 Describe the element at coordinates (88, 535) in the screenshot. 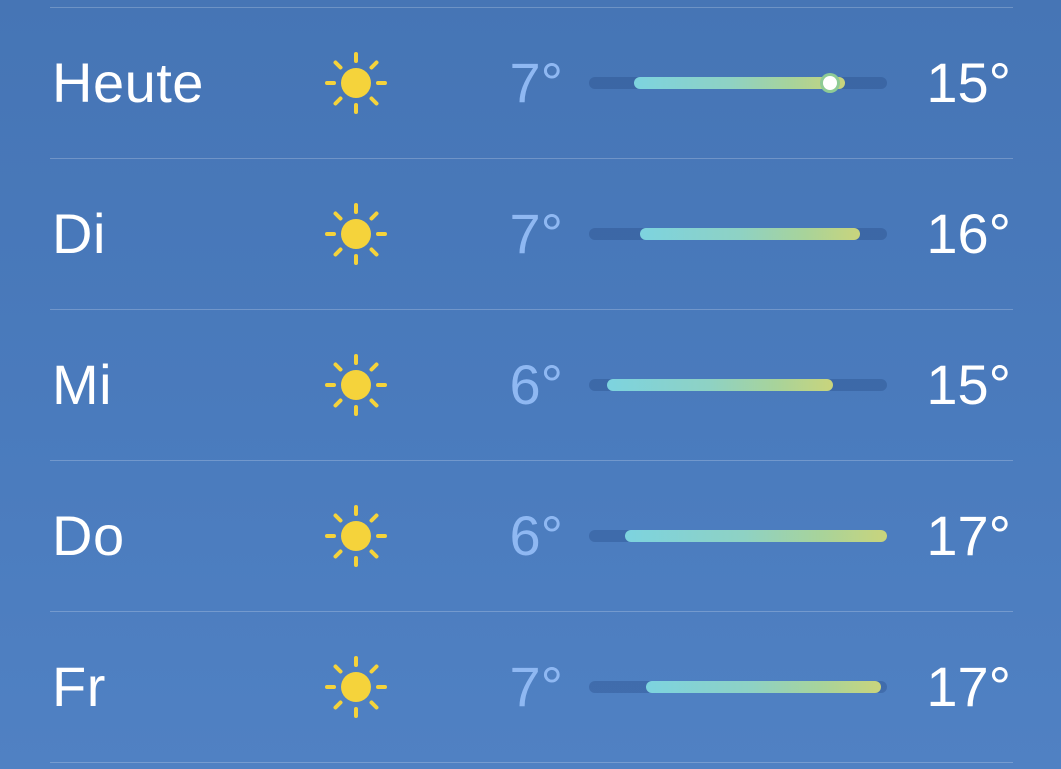

I see `day-label: Do` at that location.